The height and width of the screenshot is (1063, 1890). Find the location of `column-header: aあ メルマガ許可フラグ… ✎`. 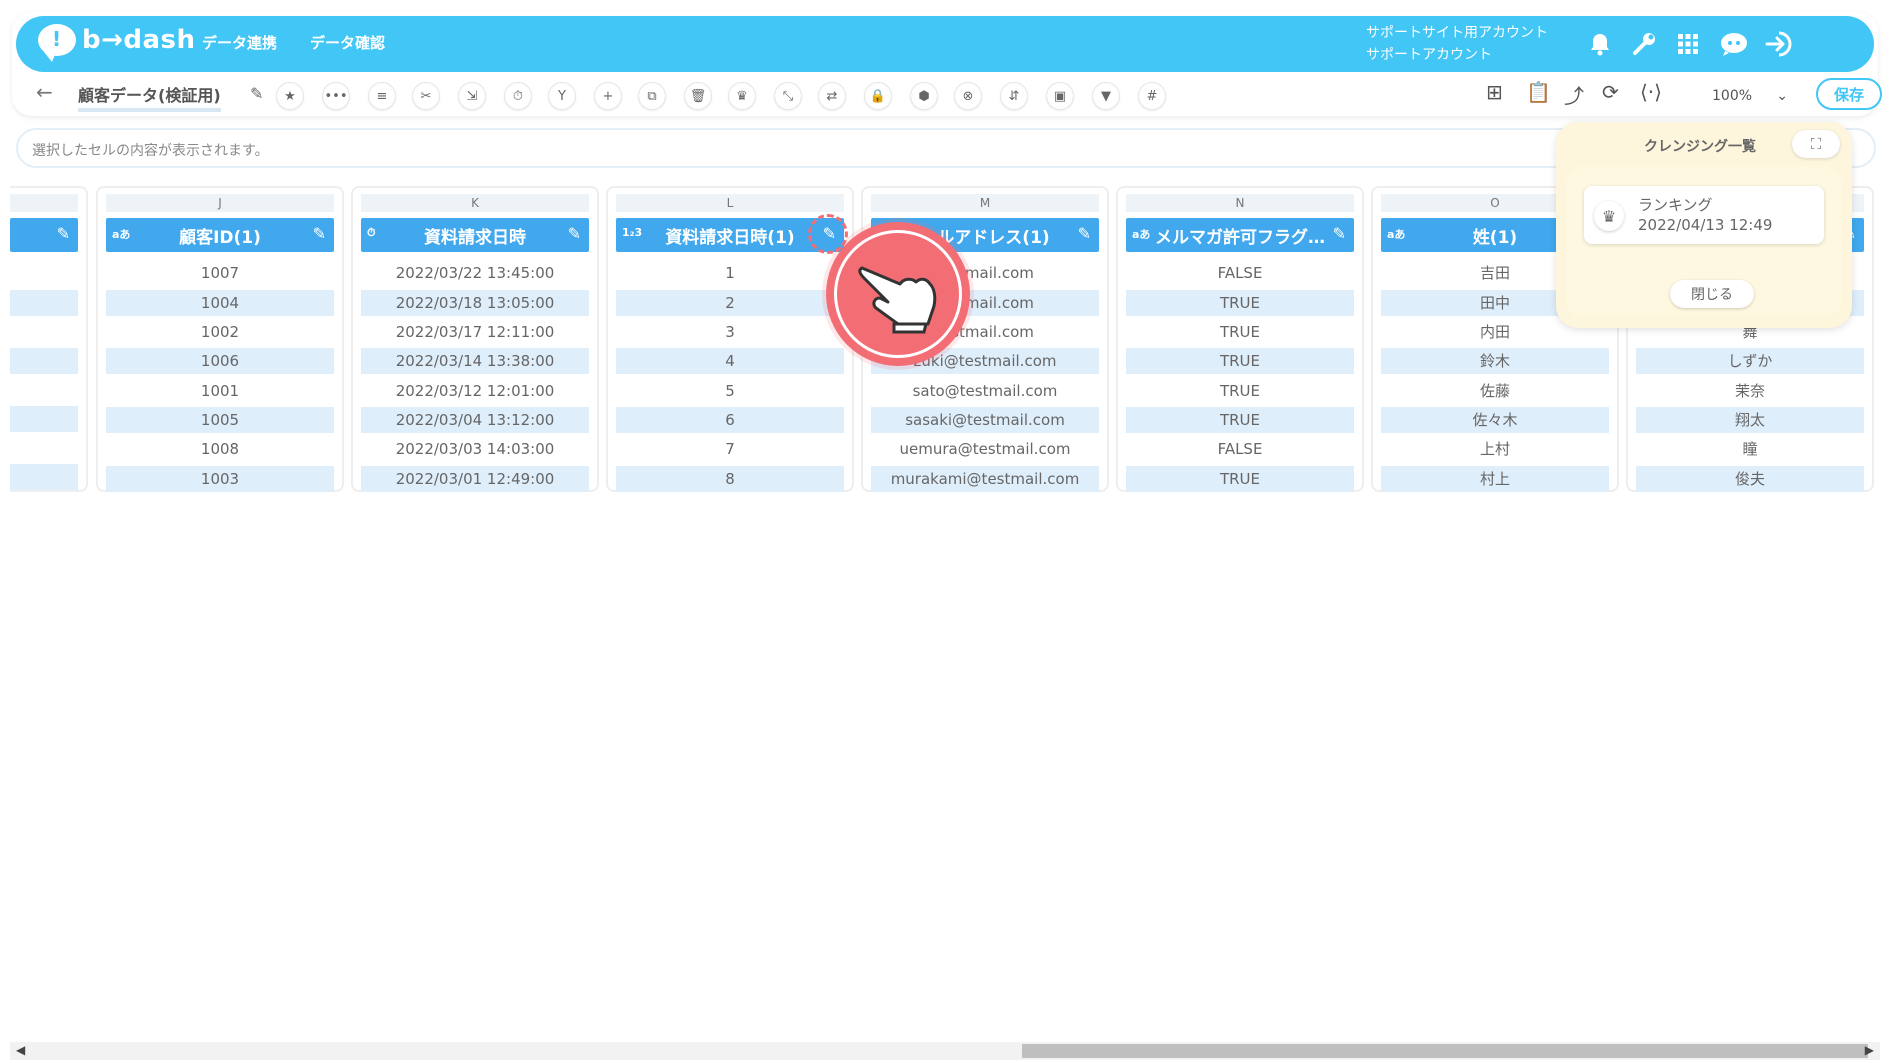

column-header: aあ メルマガ許可フラグ… ✎ is located at coordinates (1240, 235).